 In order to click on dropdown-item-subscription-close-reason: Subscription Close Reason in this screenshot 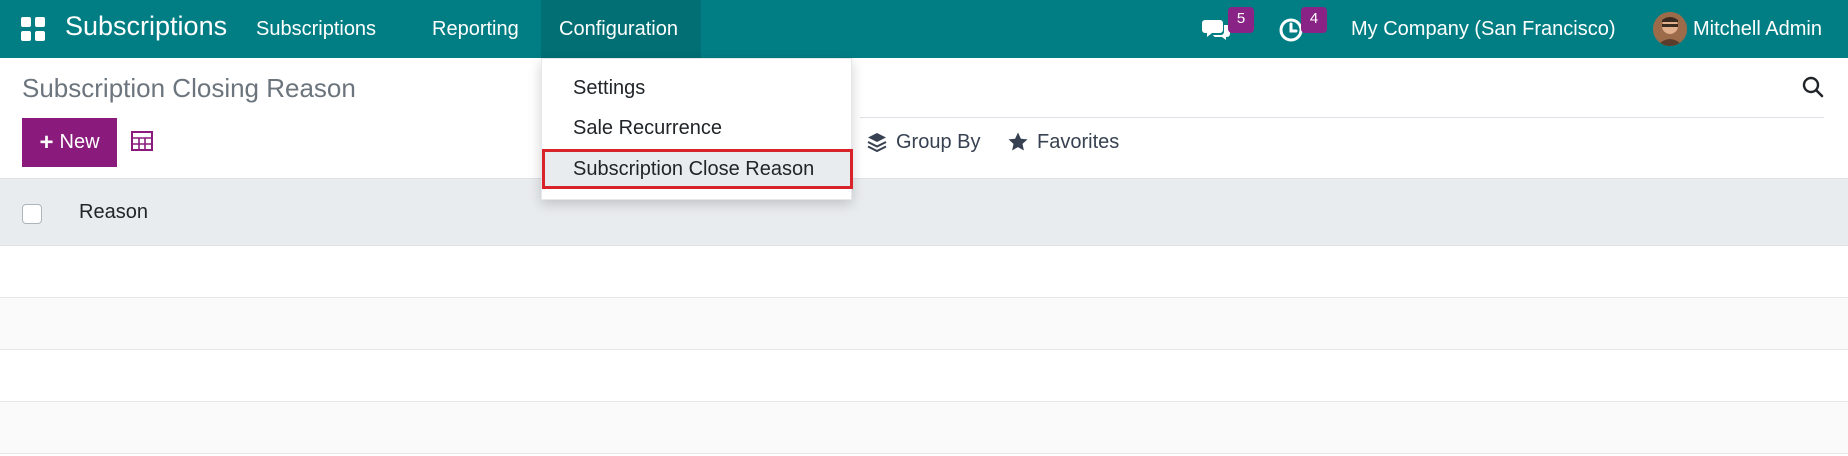, I will do `click(697, 169)`.